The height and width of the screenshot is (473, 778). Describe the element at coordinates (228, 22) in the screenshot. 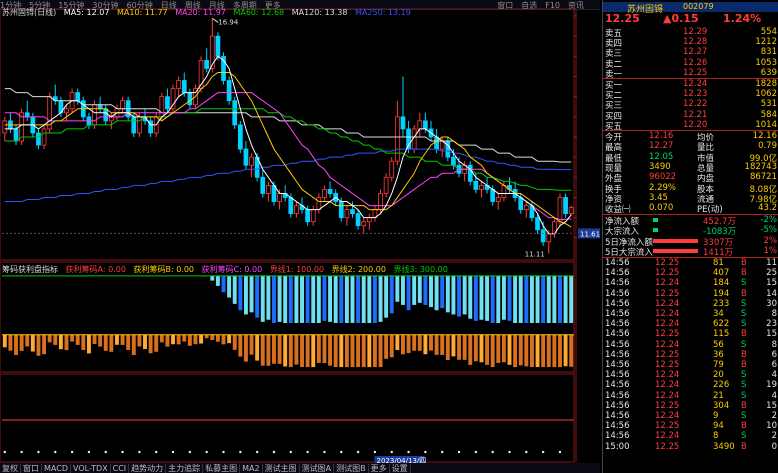

I see `high-marker: 16.94` at that location.